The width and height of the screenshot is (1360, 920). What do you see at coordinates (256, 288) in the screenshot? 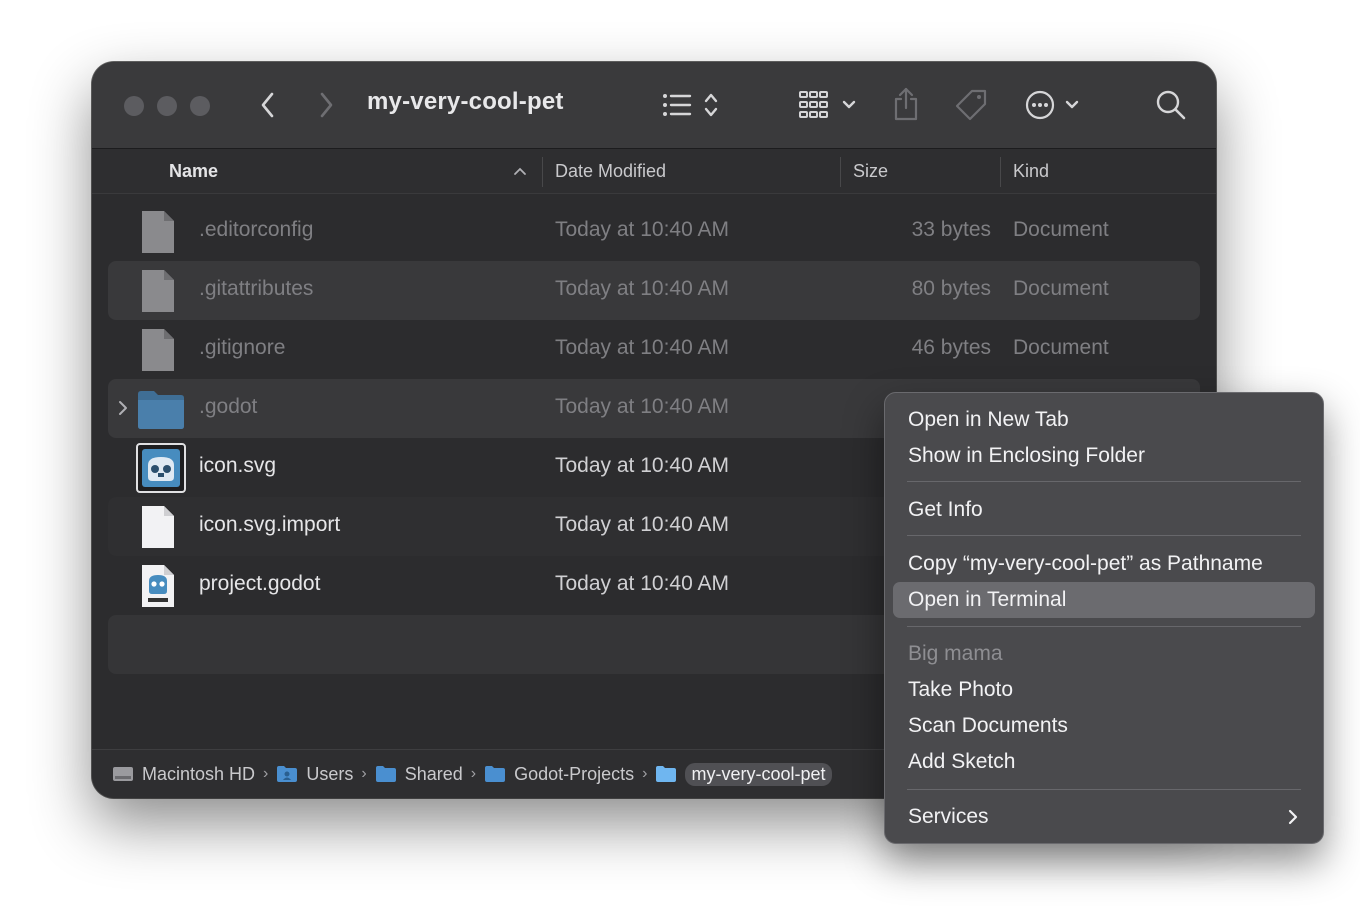
I see `file-name: .gitattributes` at bounding box center [256, 288].